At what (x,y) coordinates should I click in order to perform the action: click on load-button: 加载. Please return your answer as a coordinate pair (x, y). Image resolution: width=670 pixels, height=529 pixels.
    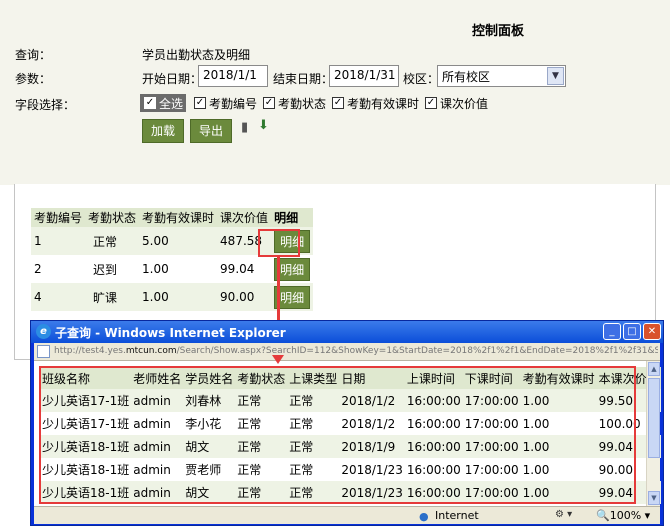
    Looking at the image, I should click on (163, 131).